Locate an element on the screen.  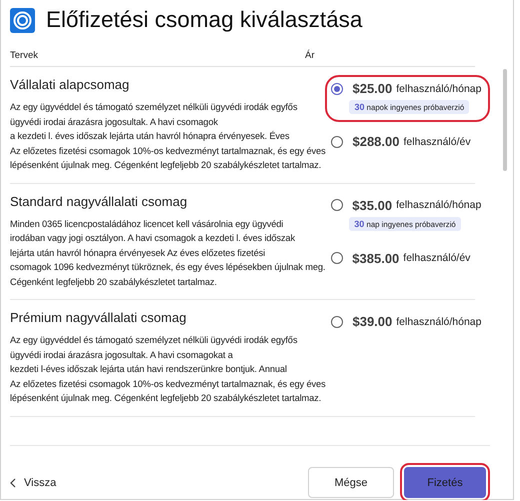
price: $39.00 is located at coordinates (372, 321).